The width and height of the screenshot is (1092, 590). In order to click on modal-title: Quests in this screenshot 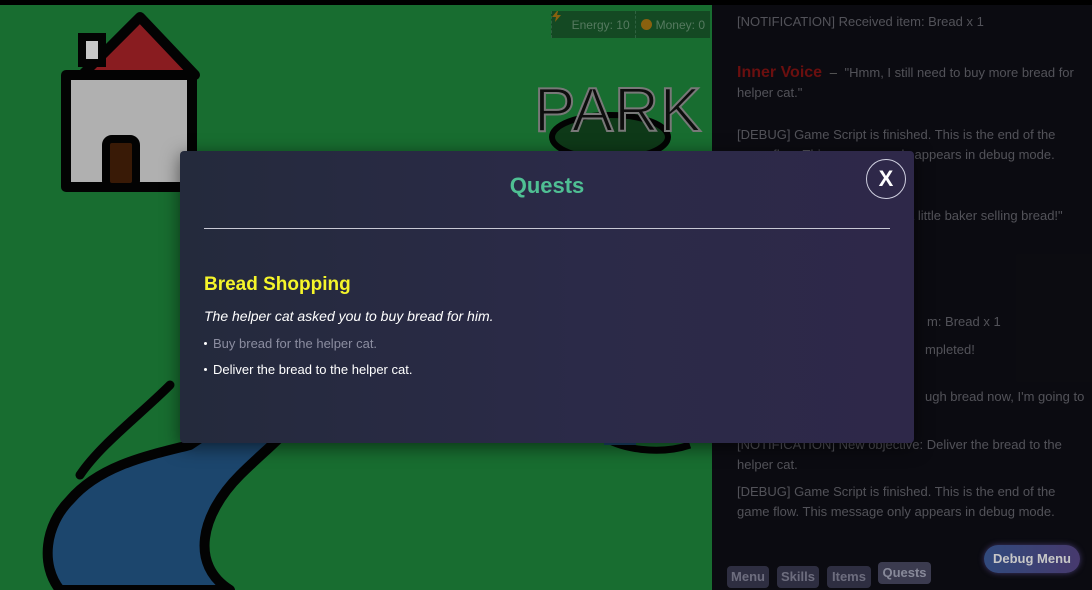, I will do `click(547, 185)`.